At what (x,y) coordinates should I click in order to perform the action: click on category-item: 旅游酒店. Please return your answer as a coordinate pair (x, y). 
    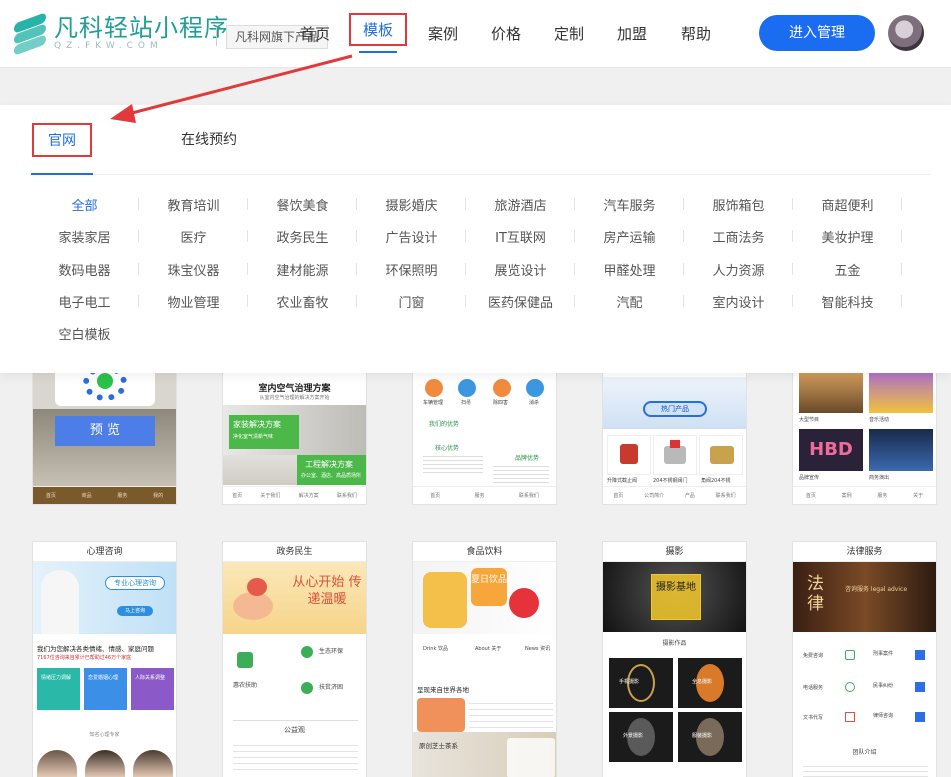
    Looking at the image, I should click on (520, 204).